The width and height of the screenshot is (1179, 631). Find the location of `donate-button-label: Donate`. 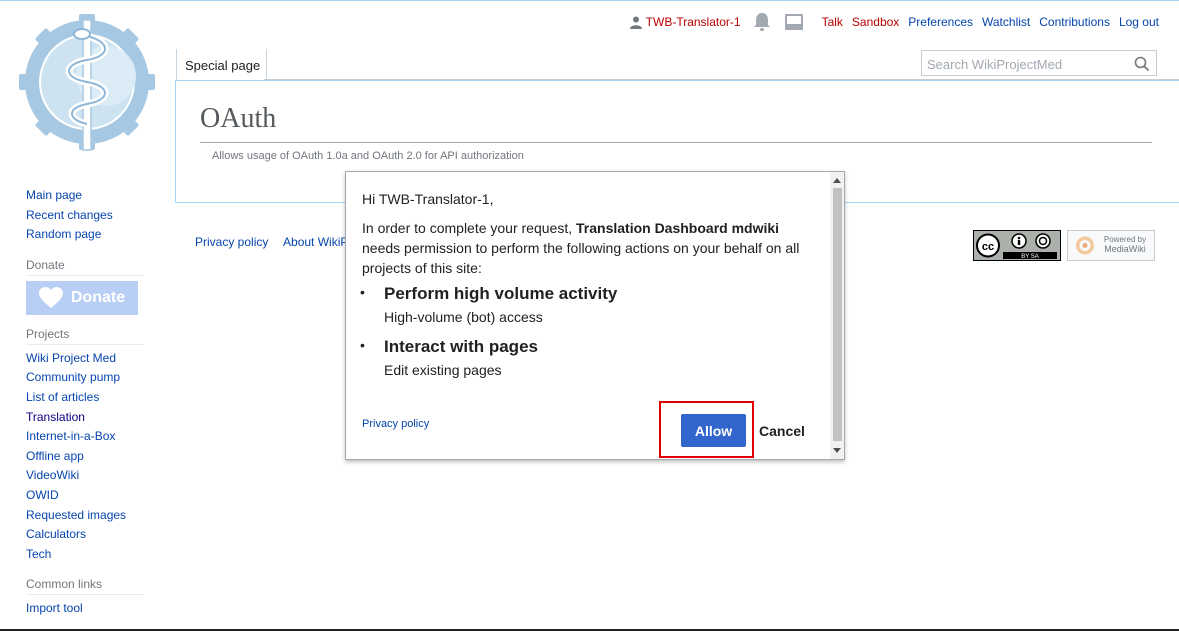

donate-button-label: Donate is located at coordinates (98, 297).